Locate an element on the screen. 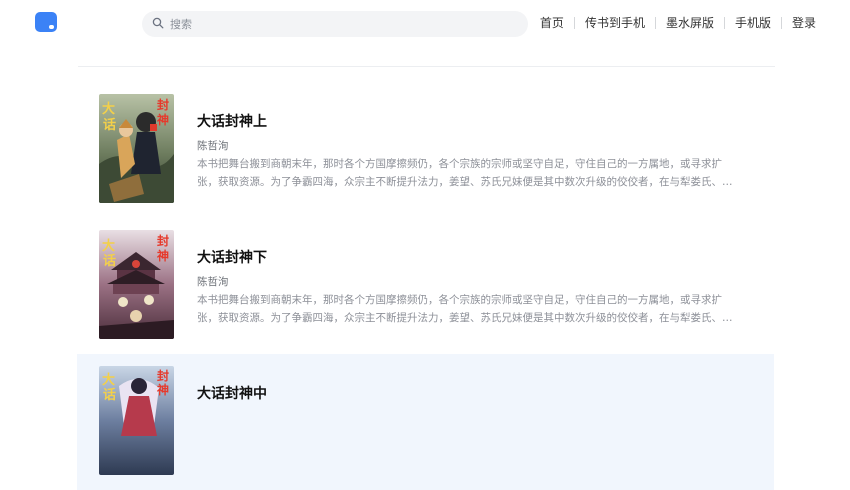 Image resolution: width=850 pixels, height=490 pixels. logo-dot is located at coordinates (51, 27).